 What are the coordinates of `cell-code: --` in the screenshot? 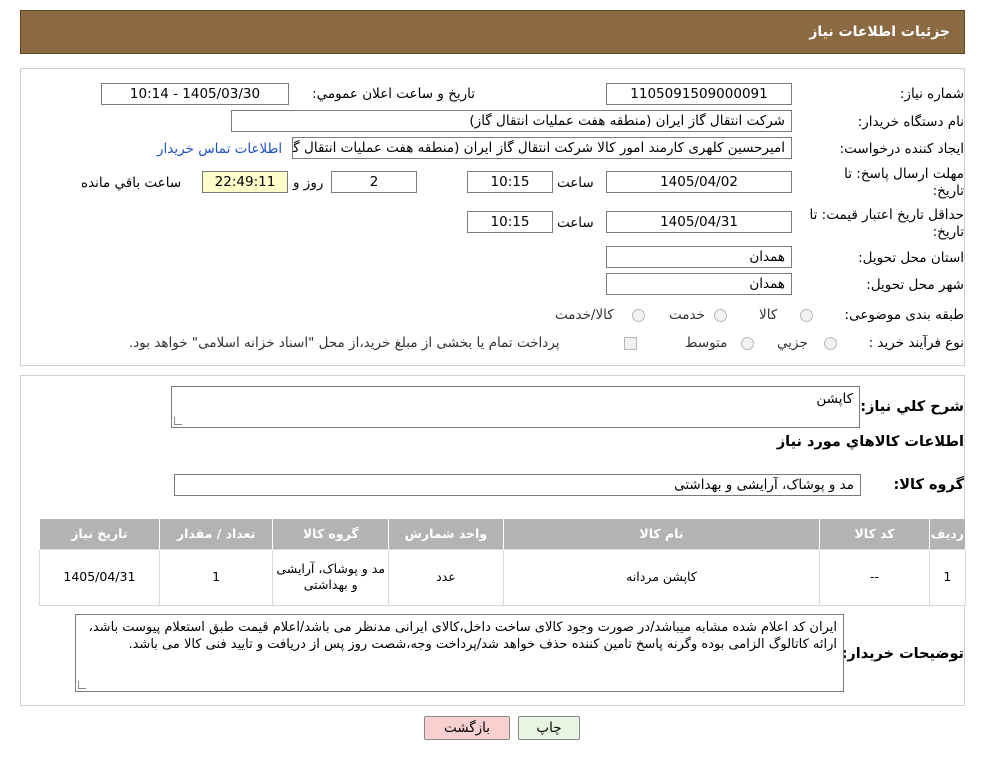 It's located at (874, 577).